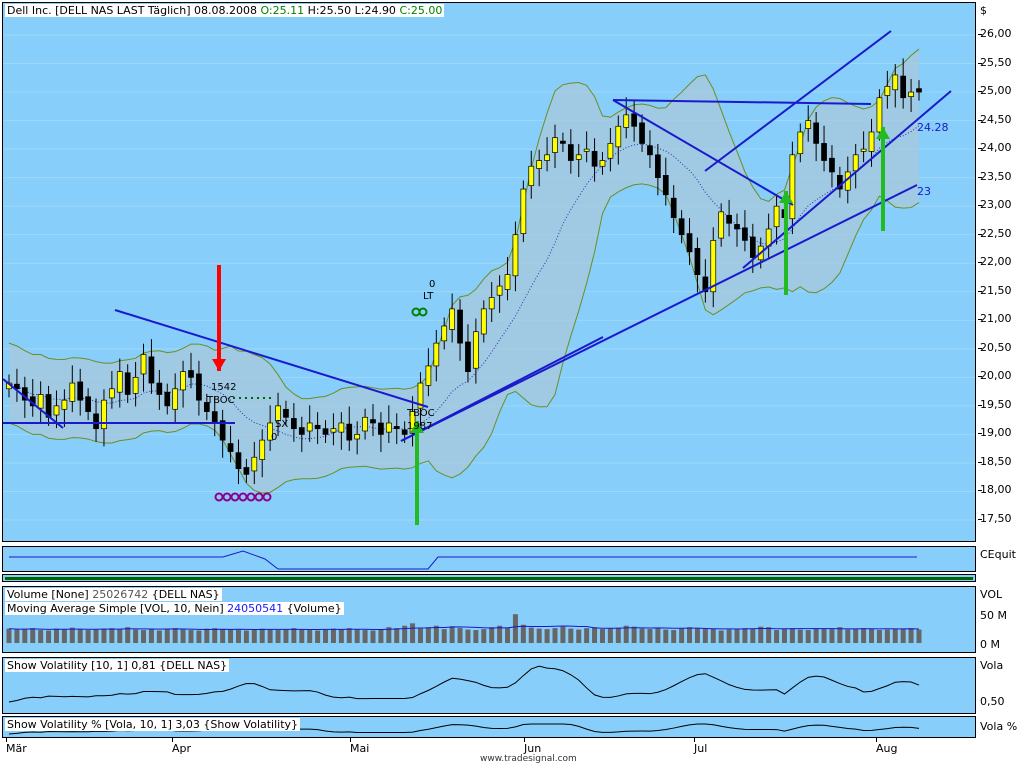 This screenshot has width=1024, height=768. I want to click on price-tick-label: 18,50, so click(996, 461).